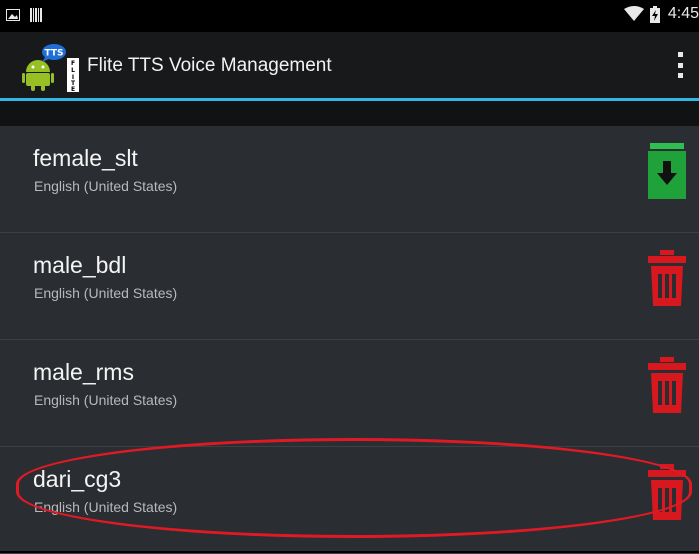 This screenshot has height=554, width=699. Describe the element at coordinates (83, 372) in the screenshot. I see `voice-name: male_rms` at that location.